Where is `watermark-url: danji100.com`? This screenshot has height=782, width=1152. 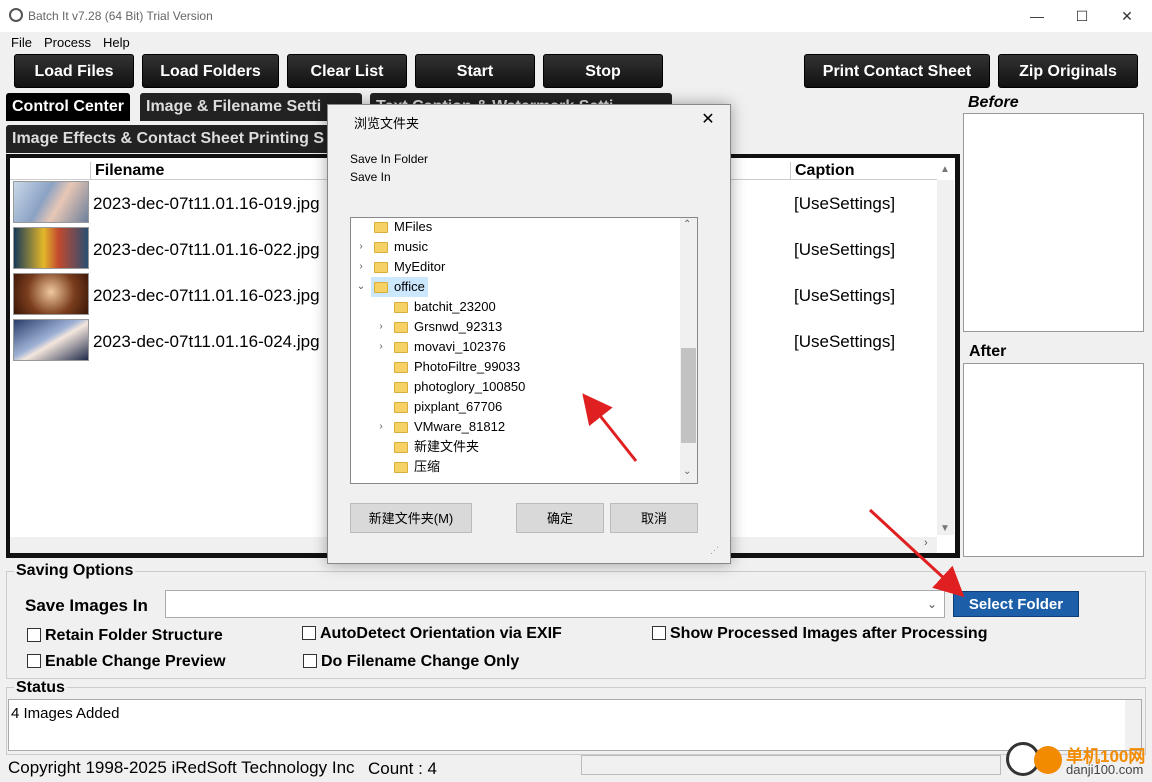
watermark-url: danji100.com is located at coordinates (1105, 769).